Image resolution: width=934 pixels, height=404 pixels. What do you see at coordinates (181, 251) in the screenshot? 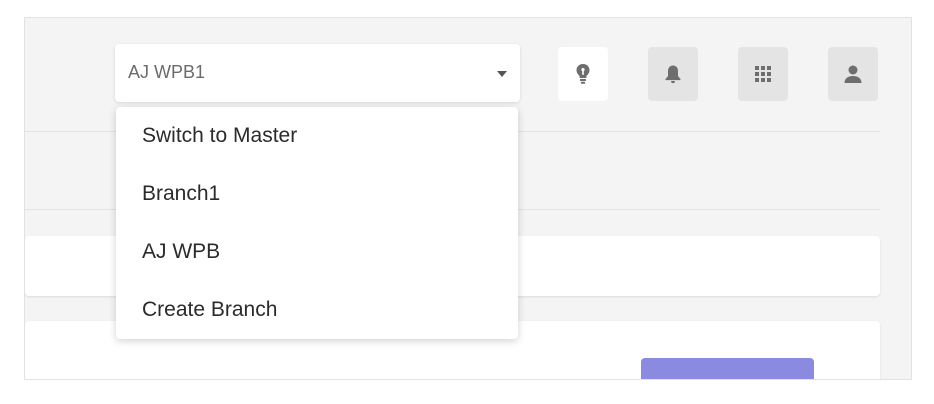
I see `menu-item-label: AJ WPB` at bounding box center [181, 251].